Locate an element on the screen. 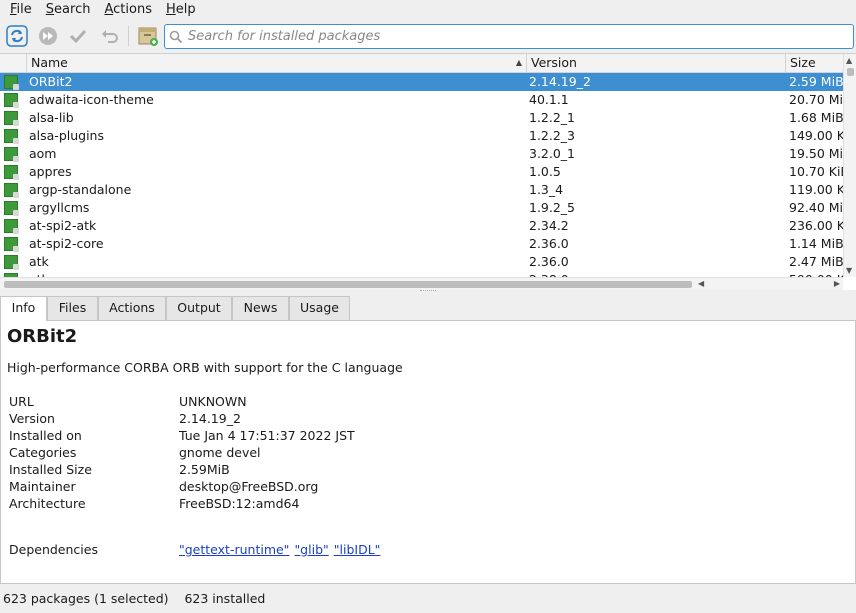 This screenshot has width=856, height=613. info-label-dependencies: Dependencies is located at coordinates (53, 549).